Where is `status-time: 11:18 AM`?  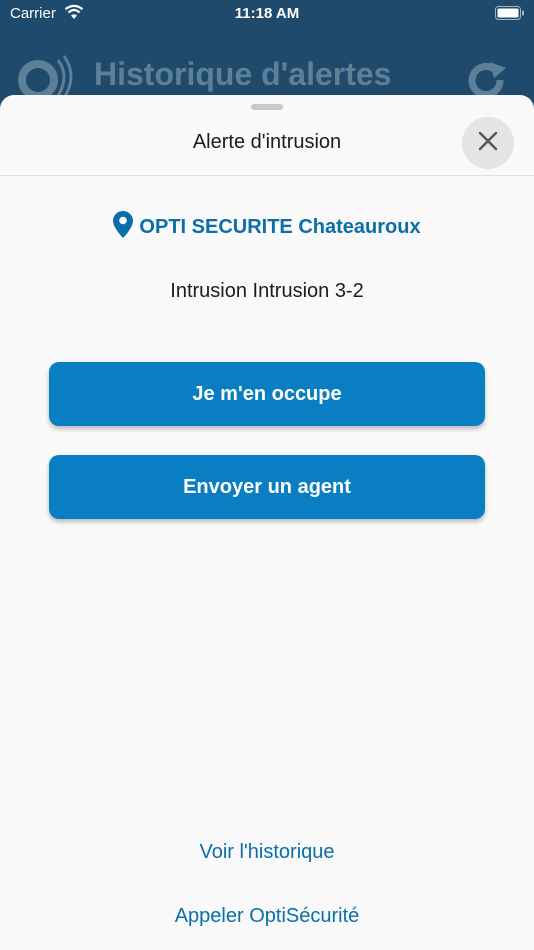
status-time: 11:18 AM is located at coordinates (267, 13).